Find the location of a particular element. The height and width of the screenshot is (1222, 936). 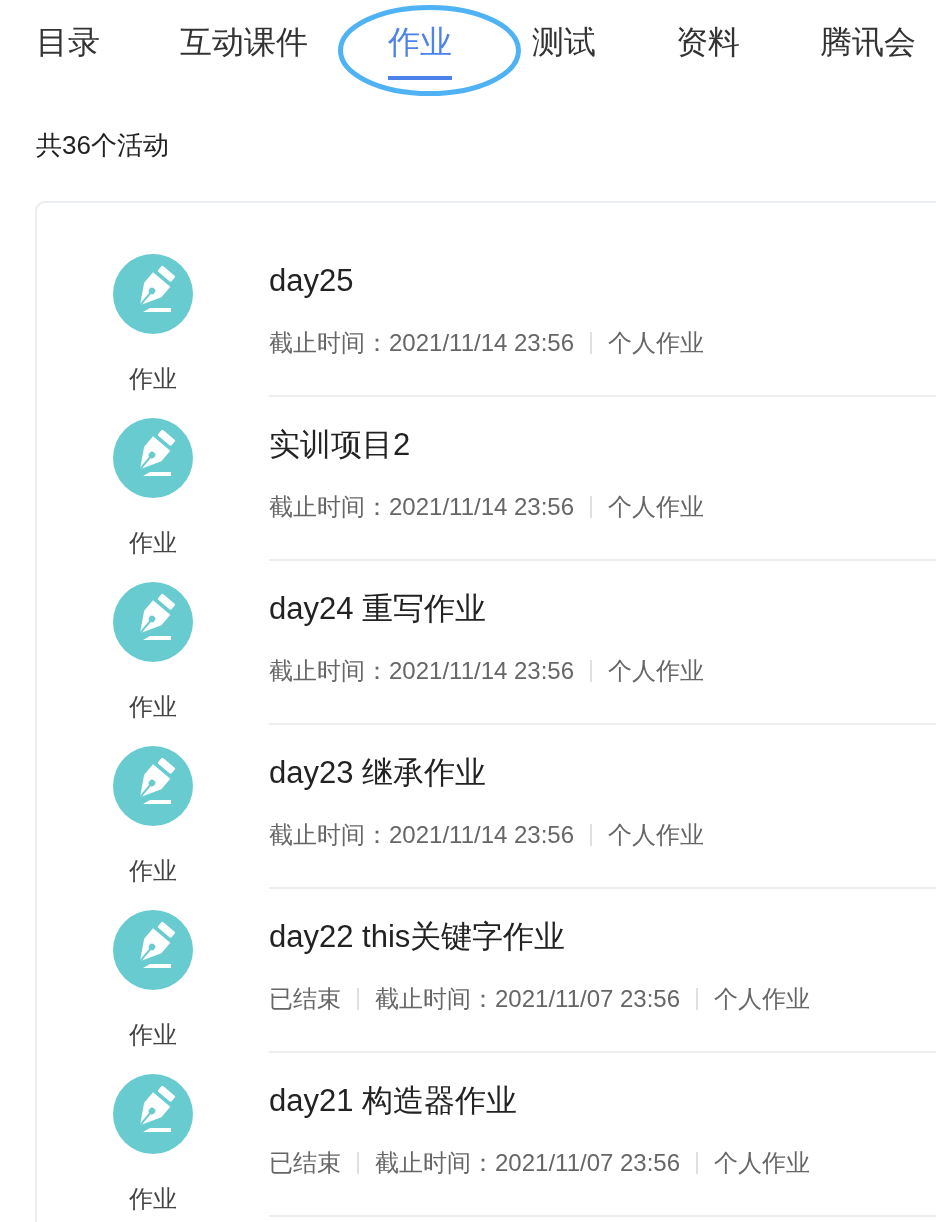

tab: 作业 is located at coordinates (420, 40).